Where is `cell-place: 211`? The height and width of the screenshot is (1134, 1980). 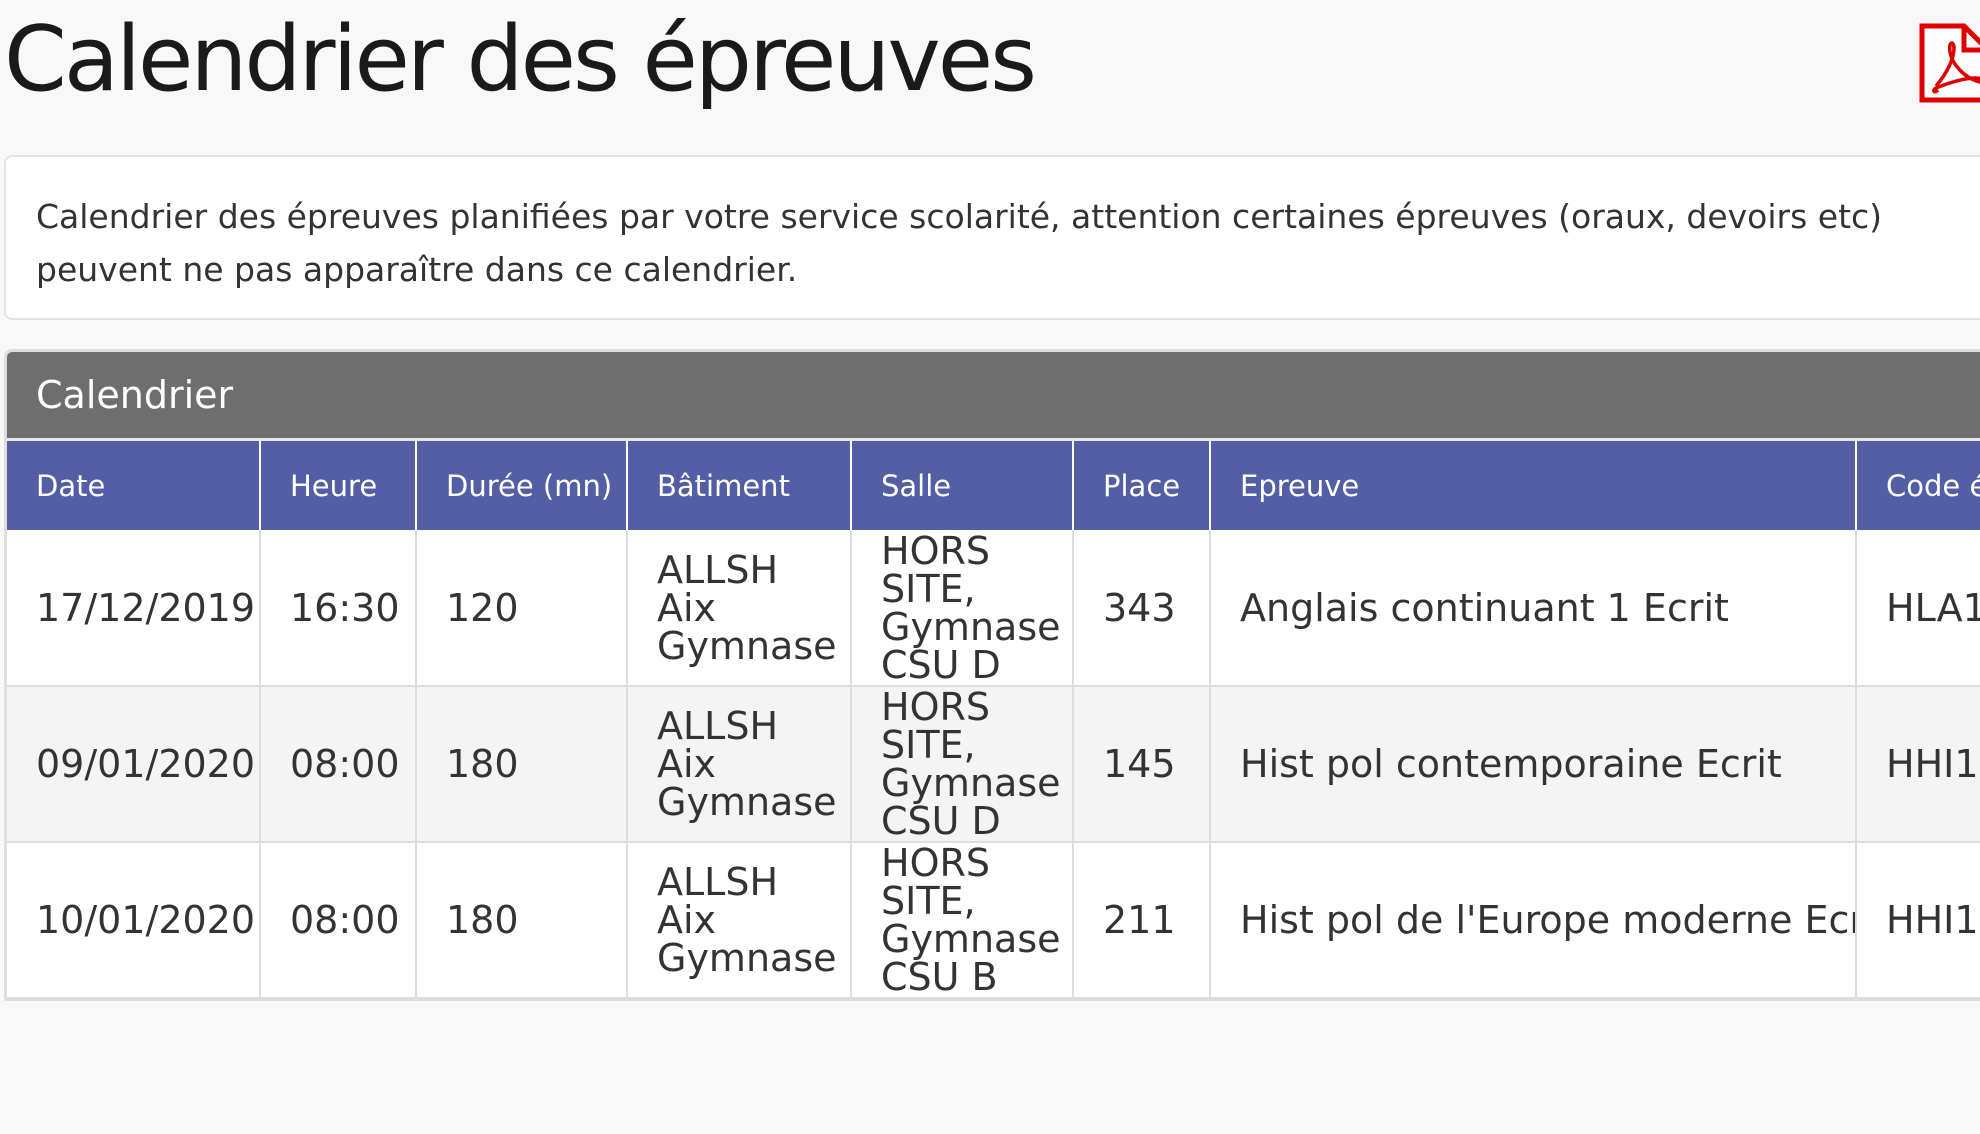 cell-place: 211 is located at coordinates (1142, 920).